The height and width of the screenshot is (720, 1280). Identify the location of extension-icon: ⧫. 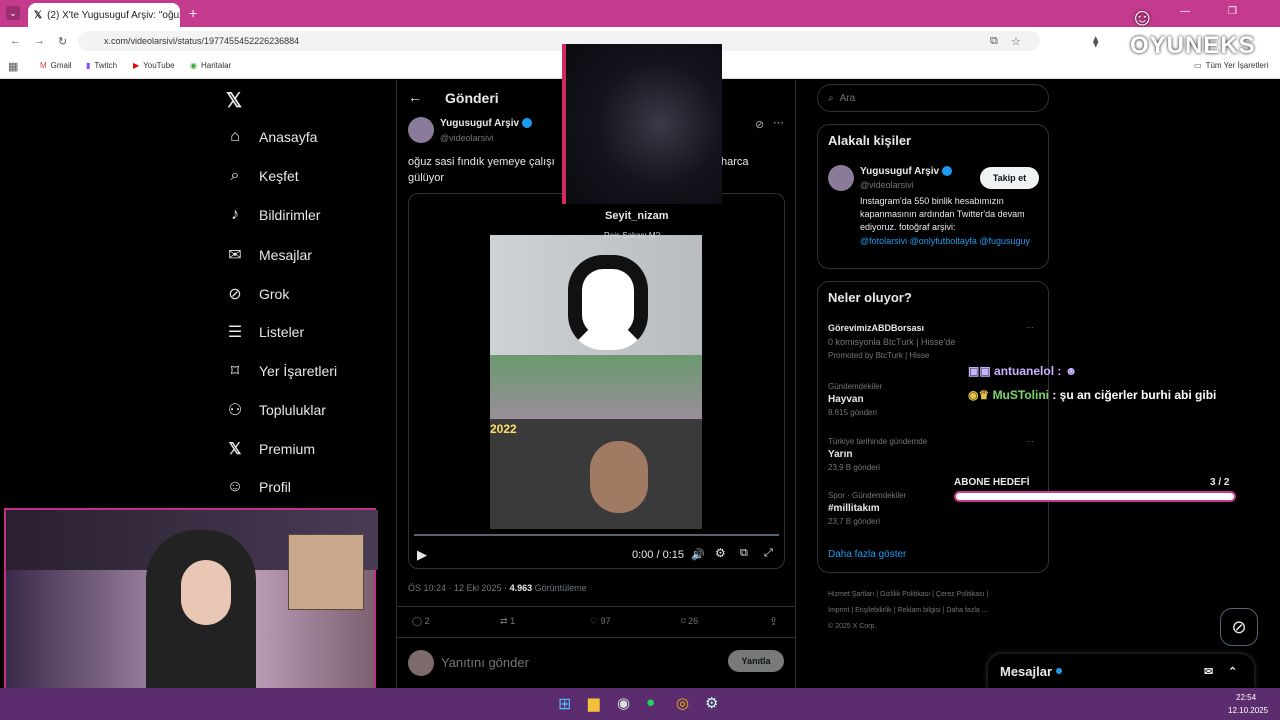
(1095, 41).